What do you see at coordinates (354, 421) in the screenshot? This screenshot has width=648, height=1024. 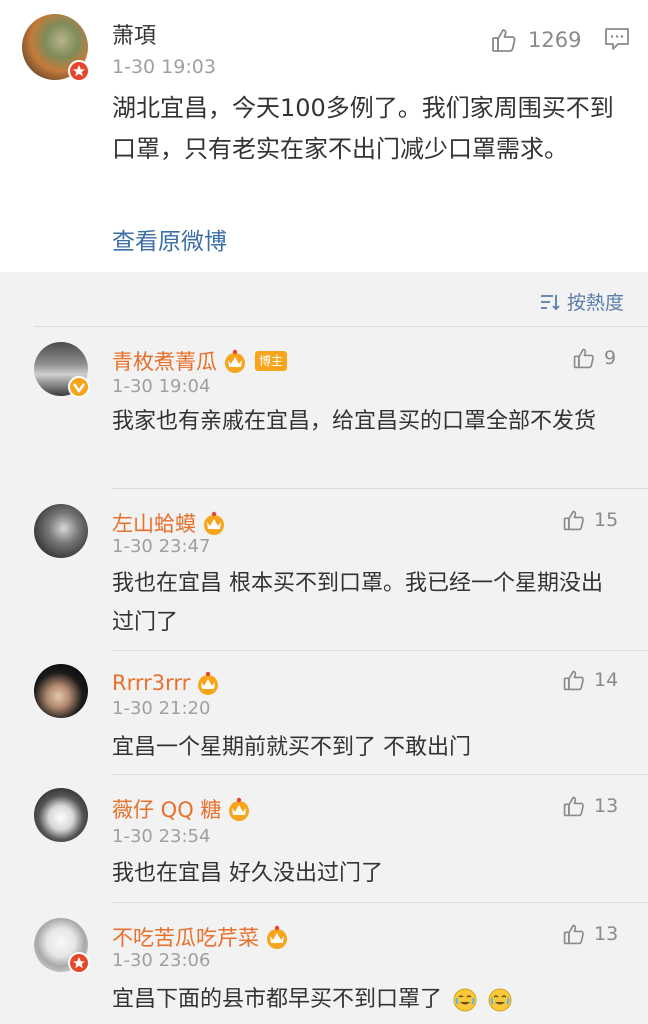 I see `comment-text: 我家也有亲戚在宜昌，给宜昌买的口罩全部不发货` at bounding box center [354, 421].